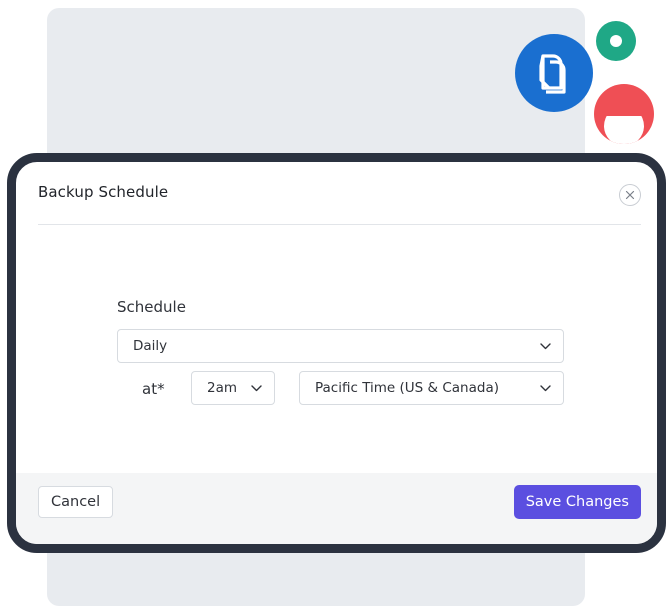 This screenshot has width=670, height=606. I want to click on schedule-label: Schedule, so click(151, 307).